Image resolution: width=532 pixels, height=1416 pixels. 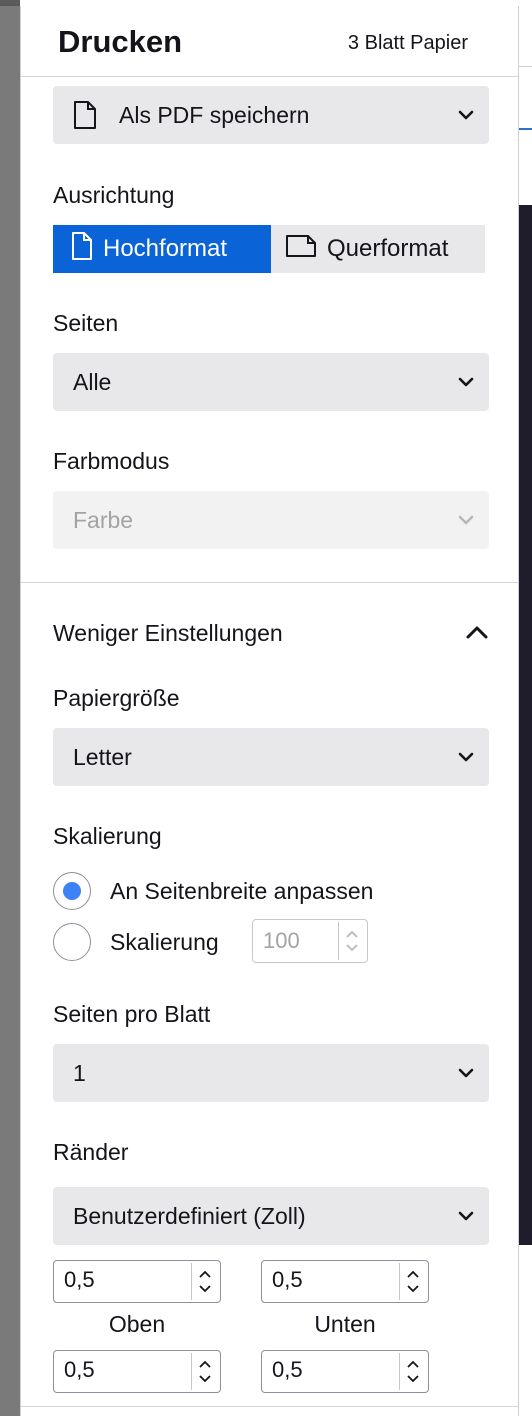 What do you see at coordinates (412, 1281) in the screenshot?
I see `margin-bottom-stepper` at bounding box center [412, 1281].